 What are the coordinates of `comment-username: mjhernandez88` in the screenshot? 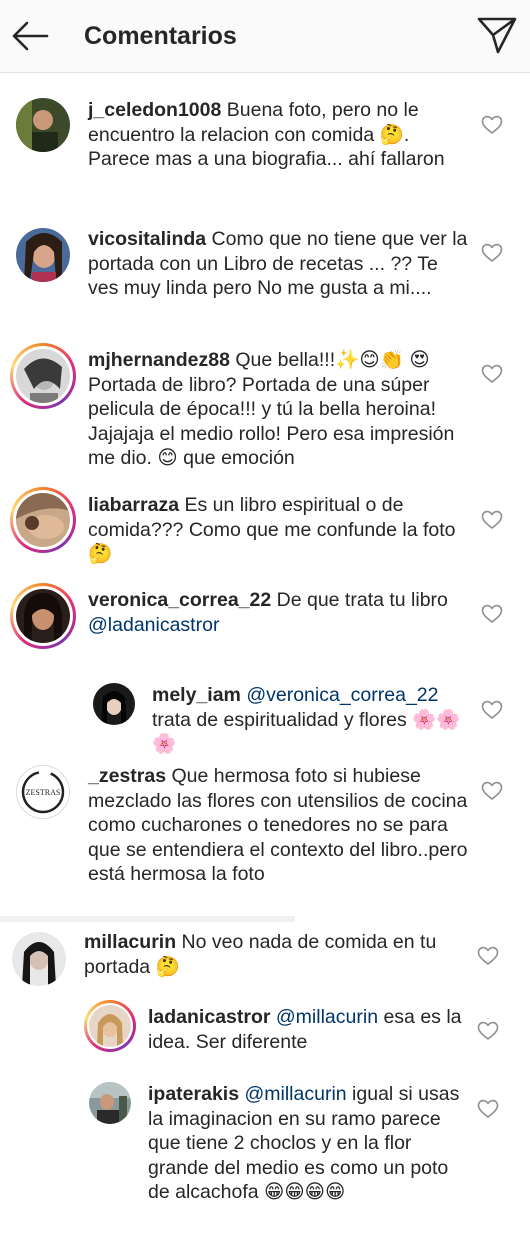 It's located at (159, 360).